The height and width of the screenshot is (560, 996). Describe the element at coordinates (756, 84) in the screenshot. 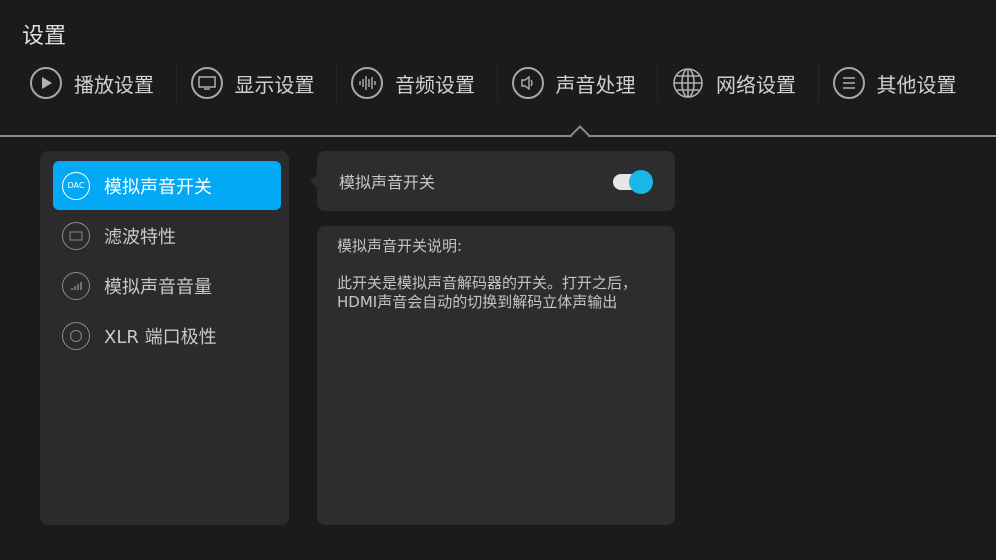

I see `tab-label: 网络设置` at that location.